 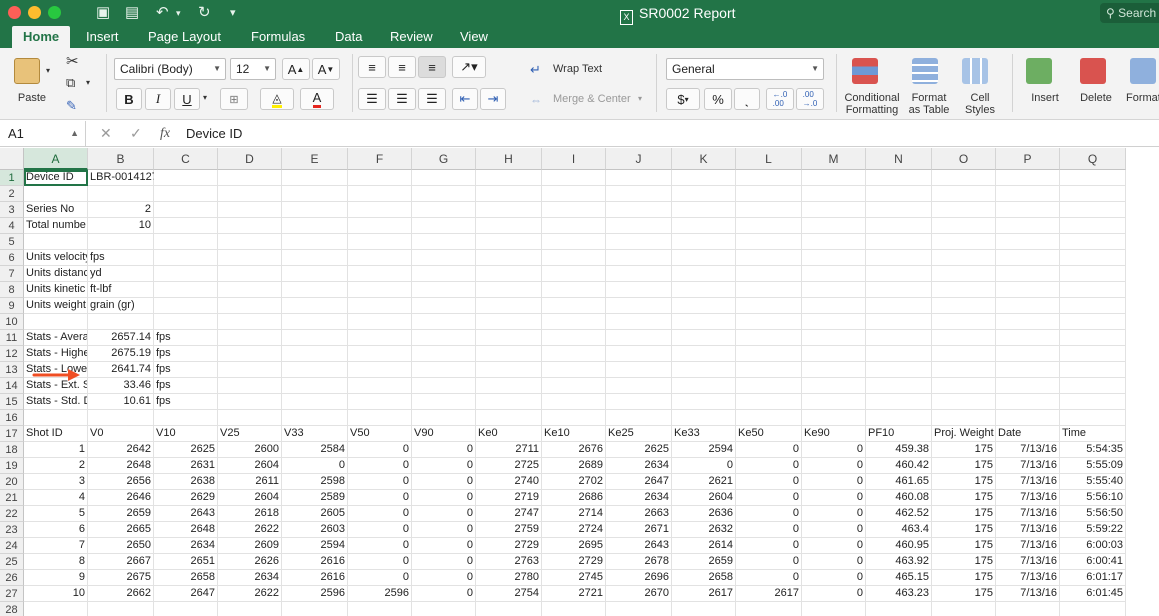 What do you see at coordinates (639, 159) in the screenshot?
I see `column-header-j: J` at bounding box center [639, 159].